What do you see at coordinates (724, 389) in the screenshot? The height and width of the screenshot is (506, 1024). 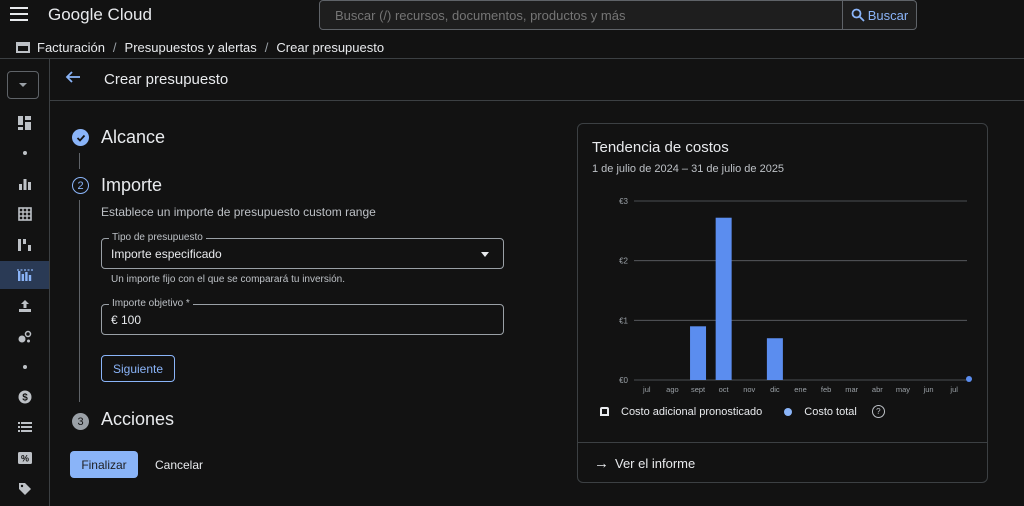 I see `x-tick-label: oct` at bounding box center [724, 389].